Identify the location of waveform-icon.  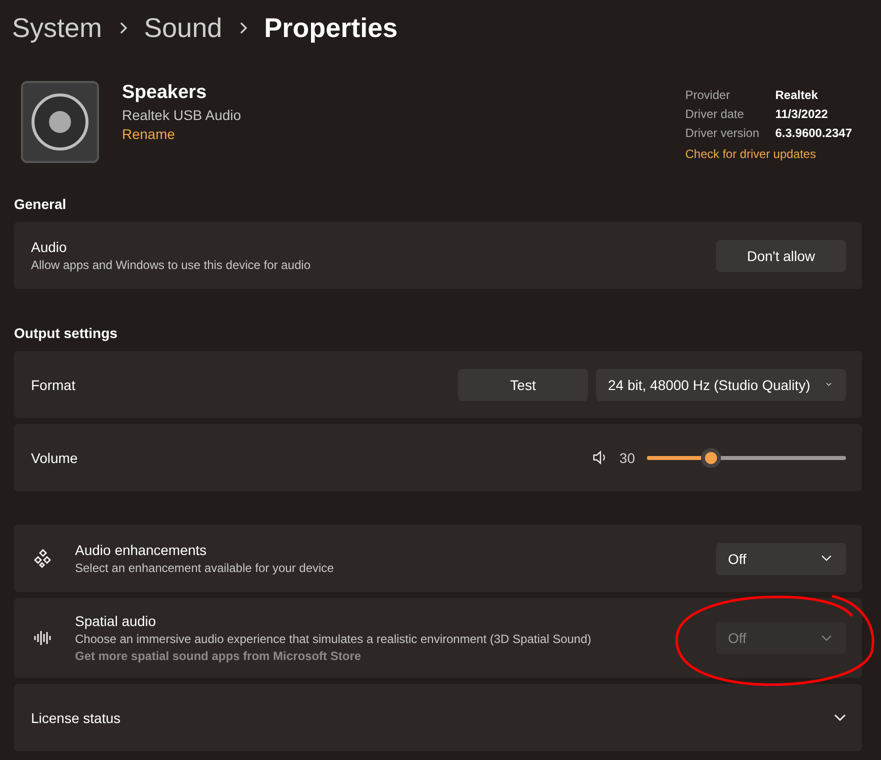
(43, 638).